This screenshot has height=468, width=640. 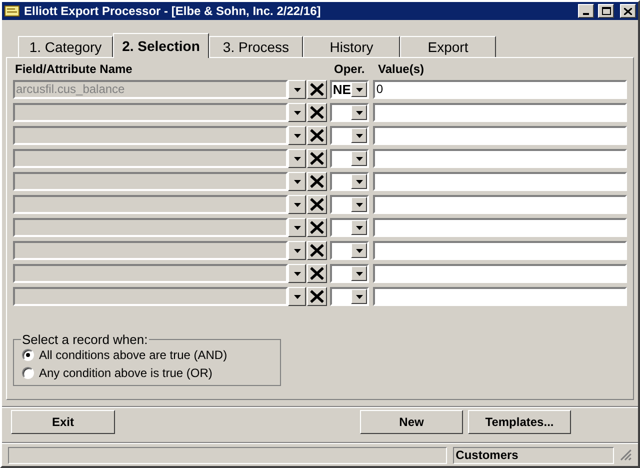 I want to click on radio-label: All conditions above are true (AND), so click(x=133, y=355).